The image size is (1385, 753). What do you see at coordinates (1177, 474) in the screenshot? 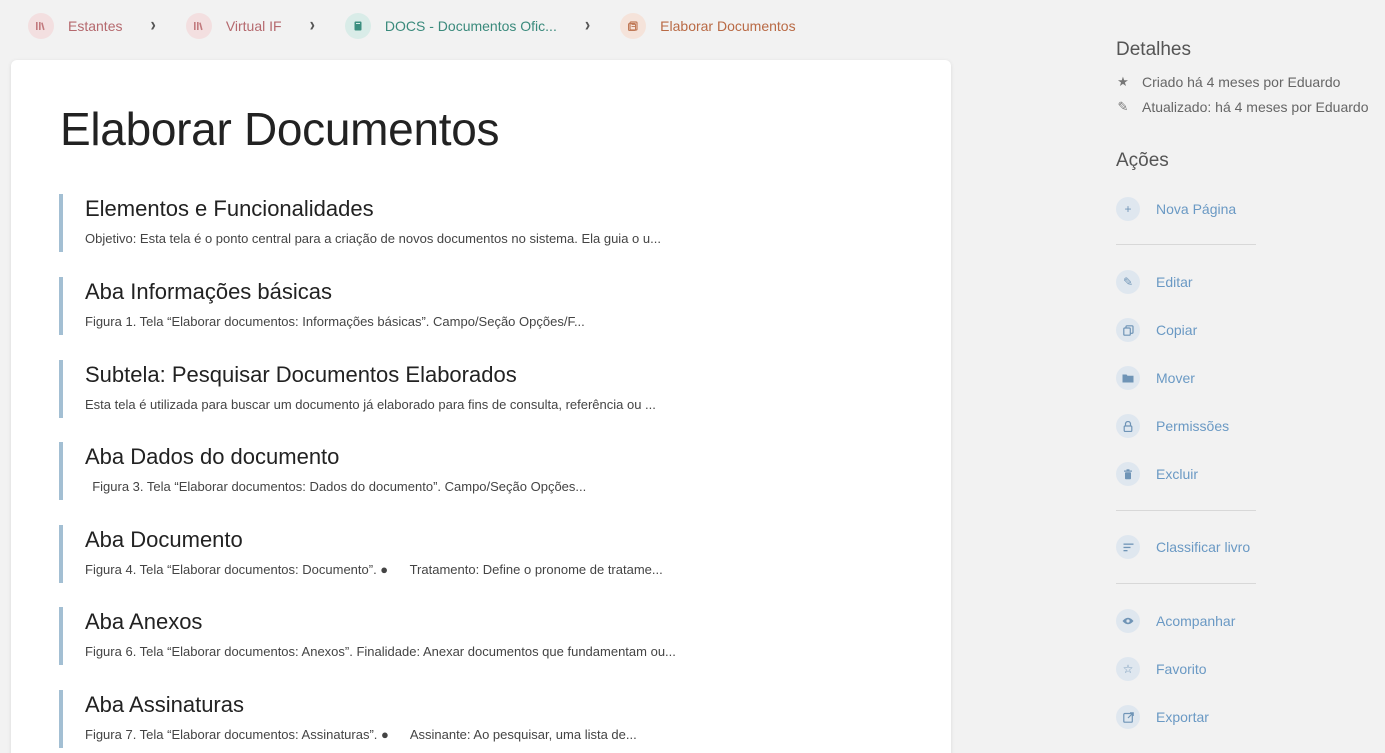
I see `delete-label: Excluir` at bounding box center [1177, 474].